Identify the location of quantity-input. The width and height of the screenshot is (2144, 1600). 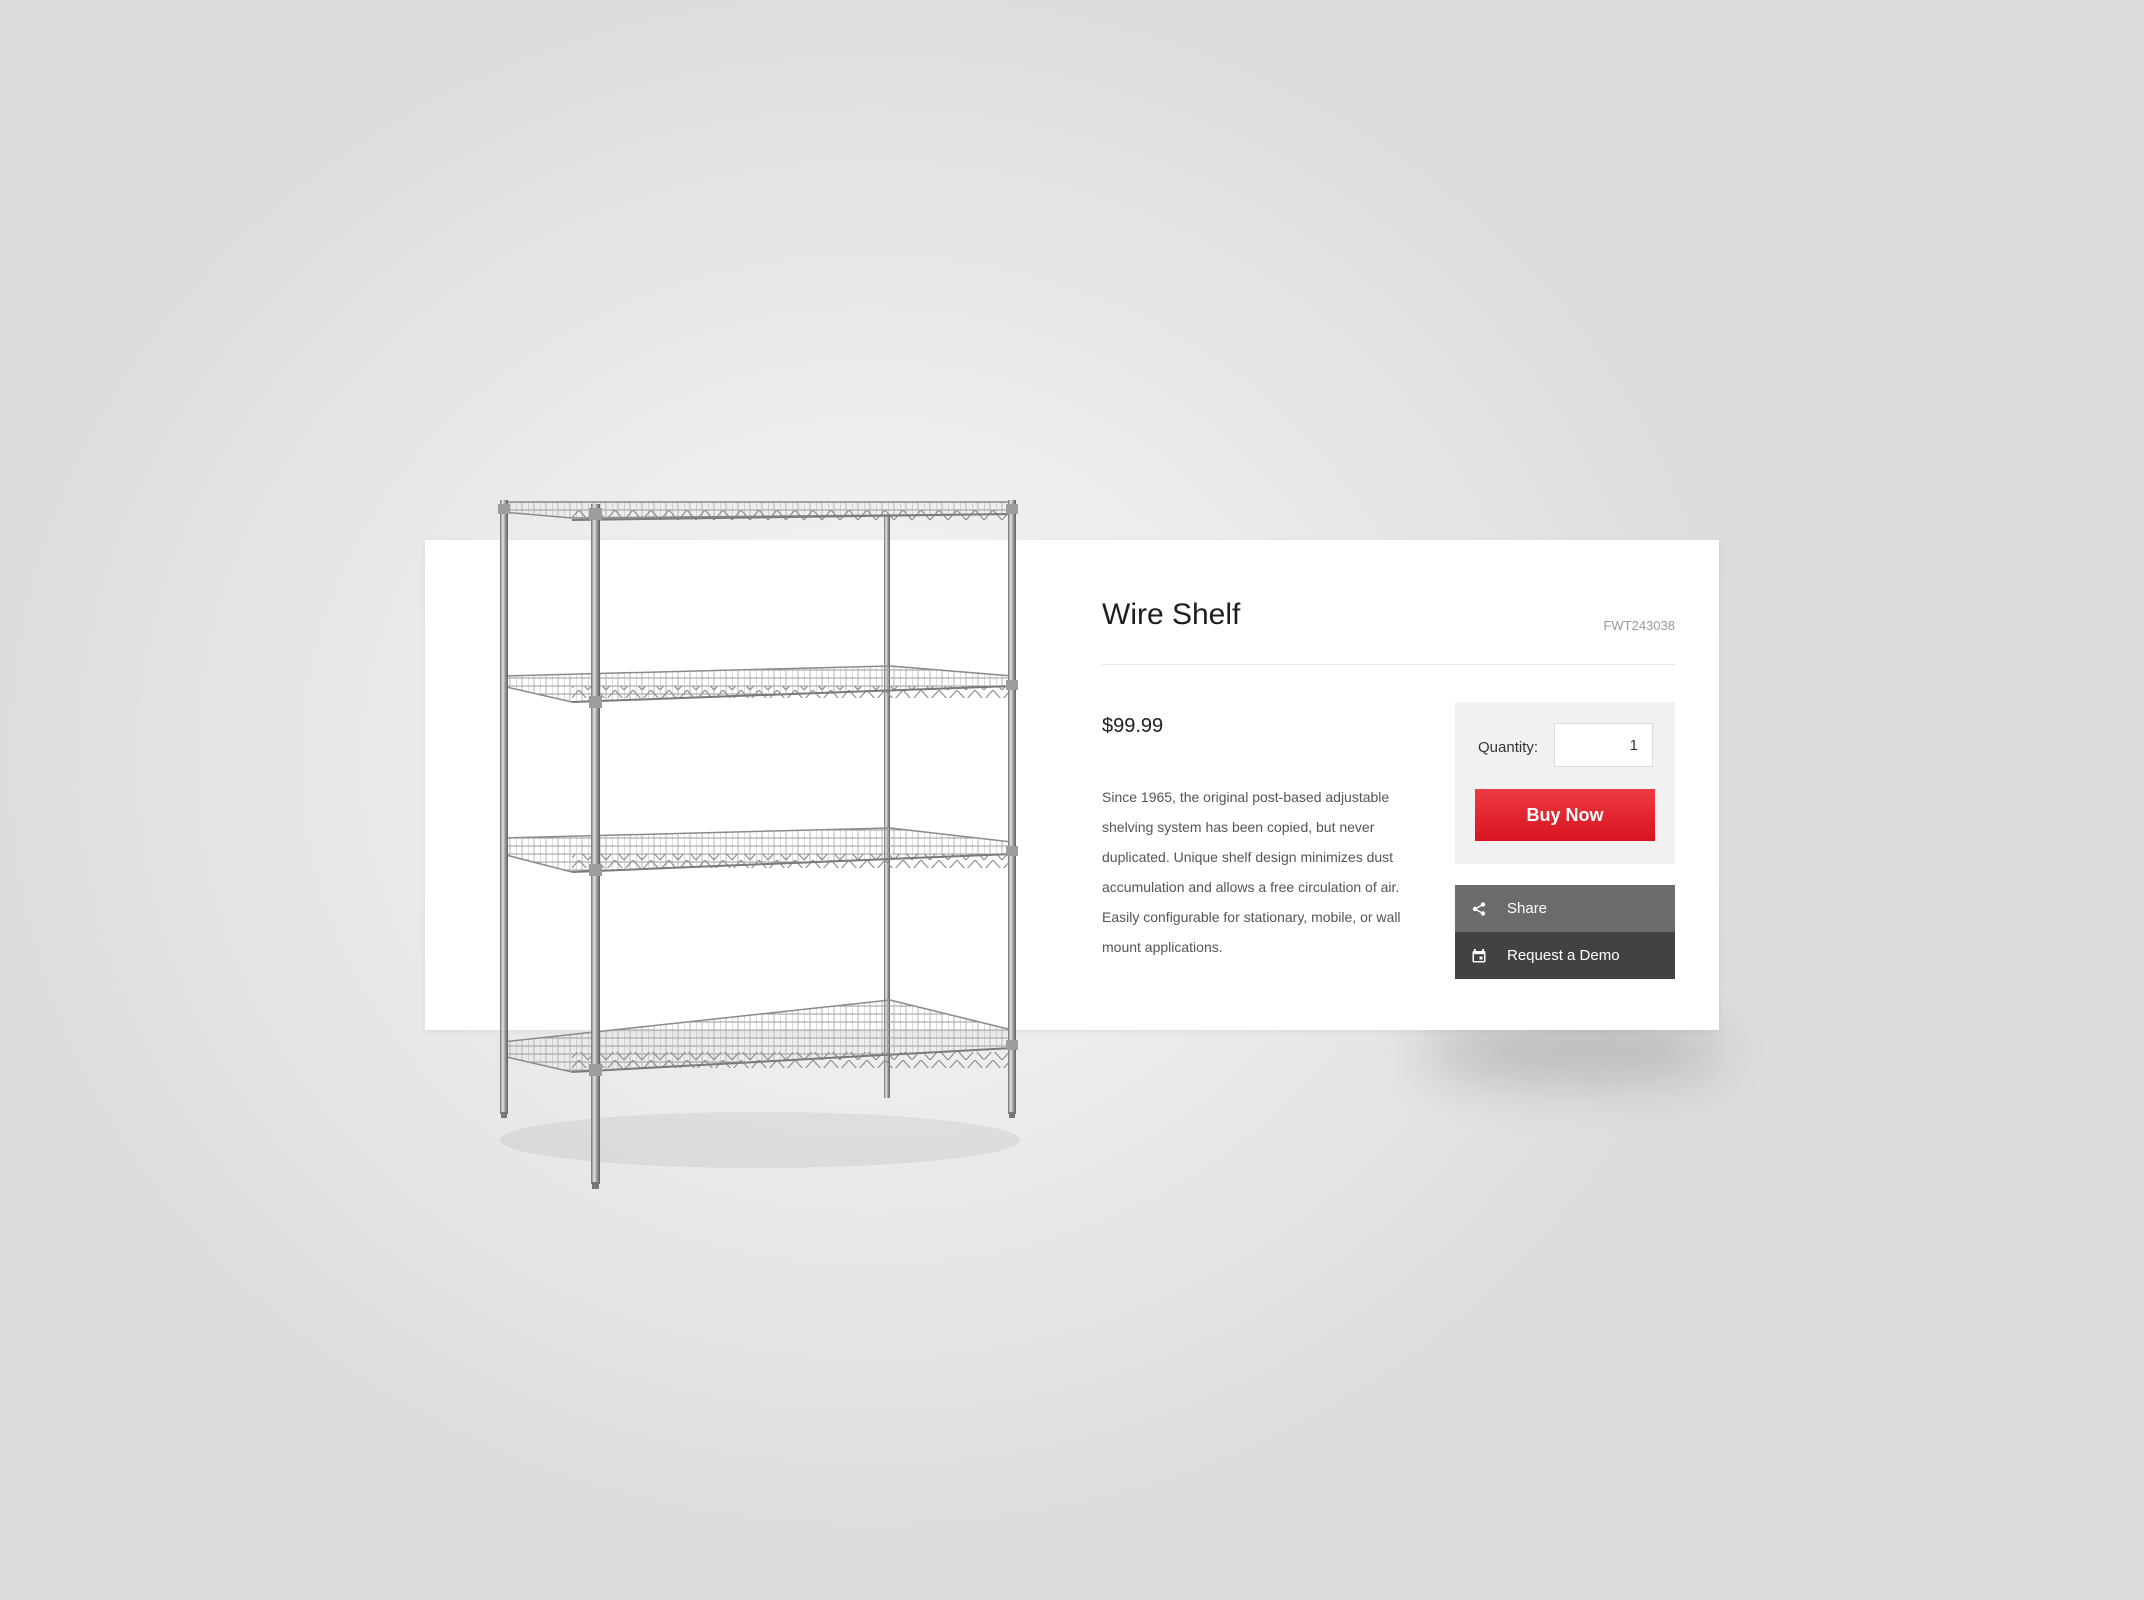
(1603, 745).